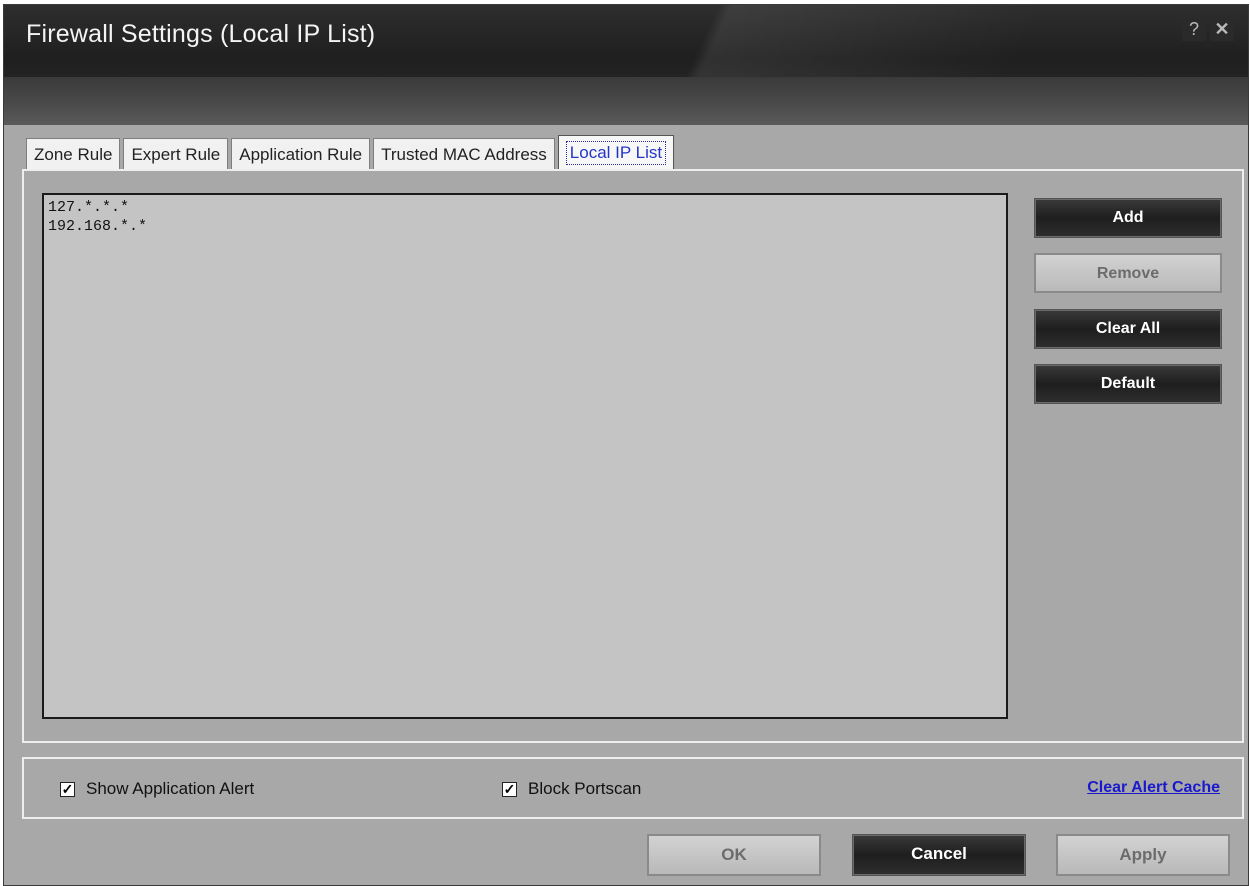 The width and height of the screenshot is (1250, 886). Describe the element at coordinates (1128, 329) in the screenshot. I see `clear-all-button: Clear All` at that location.